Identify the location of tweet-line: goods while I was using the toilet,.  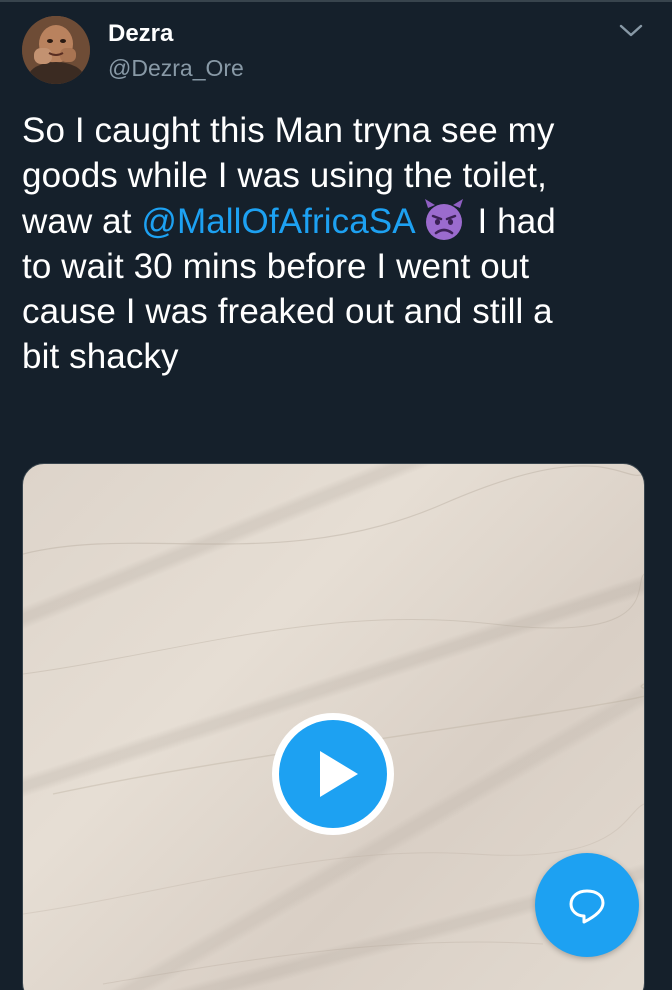
(284, 175).